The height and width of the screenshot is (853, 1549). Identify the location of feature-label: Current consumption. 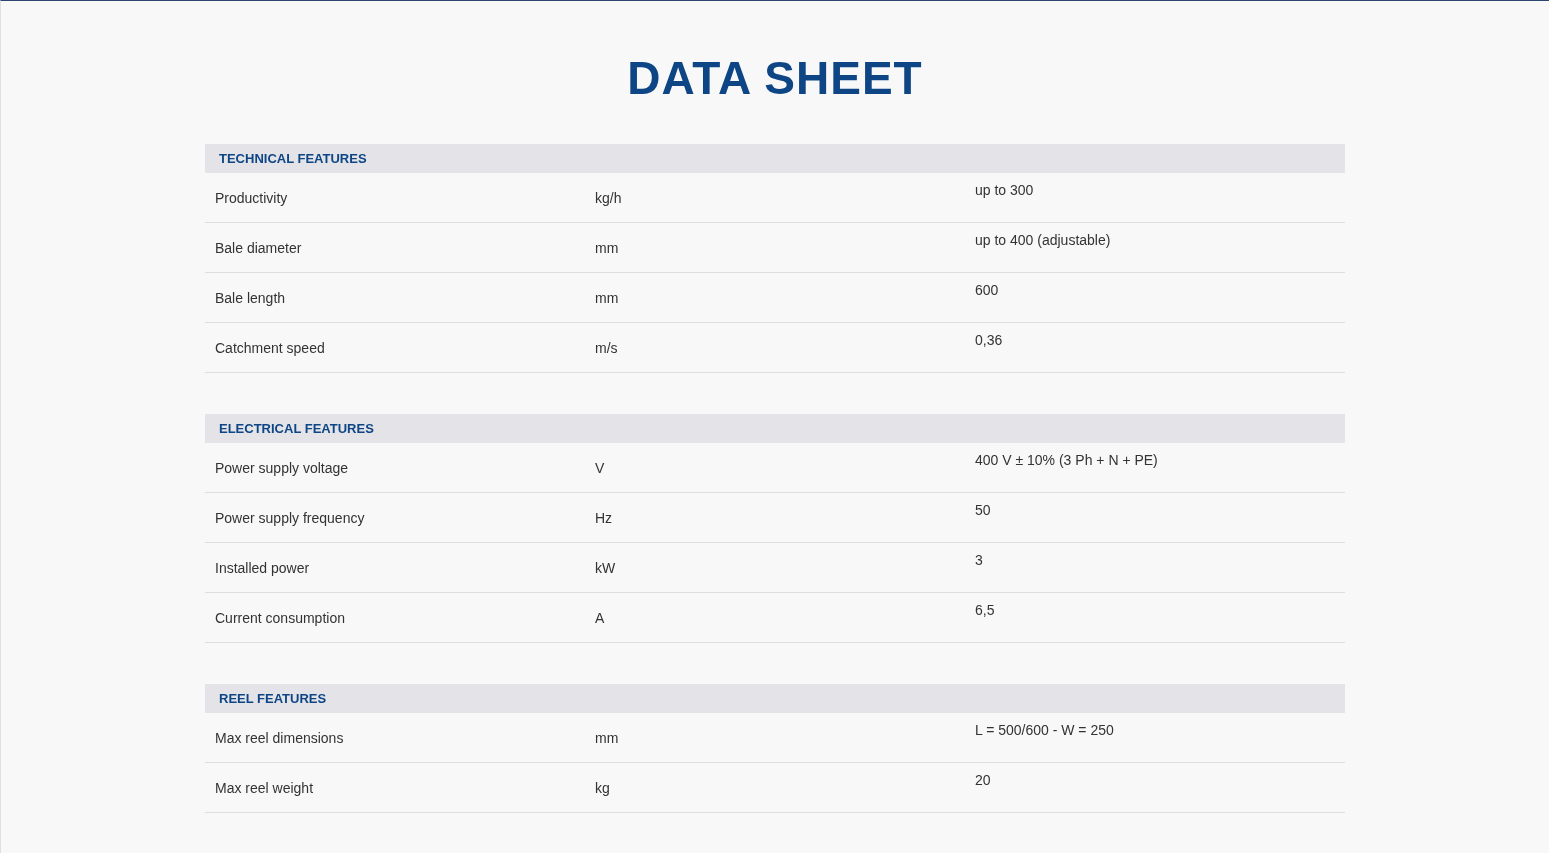
(279, 617).